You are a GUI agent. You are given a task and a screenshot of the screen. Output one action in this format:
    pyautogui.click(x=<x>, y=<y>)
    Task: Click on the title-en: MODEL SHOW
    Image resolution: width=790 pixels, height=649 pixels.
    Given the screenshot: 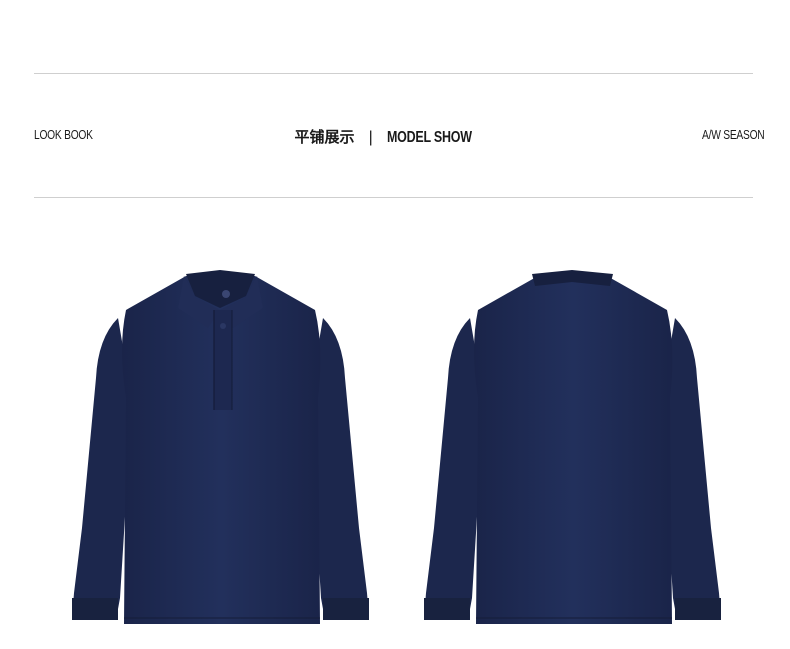 What is the action you would take?
    pyautogui.click(x=429, y=137)
    